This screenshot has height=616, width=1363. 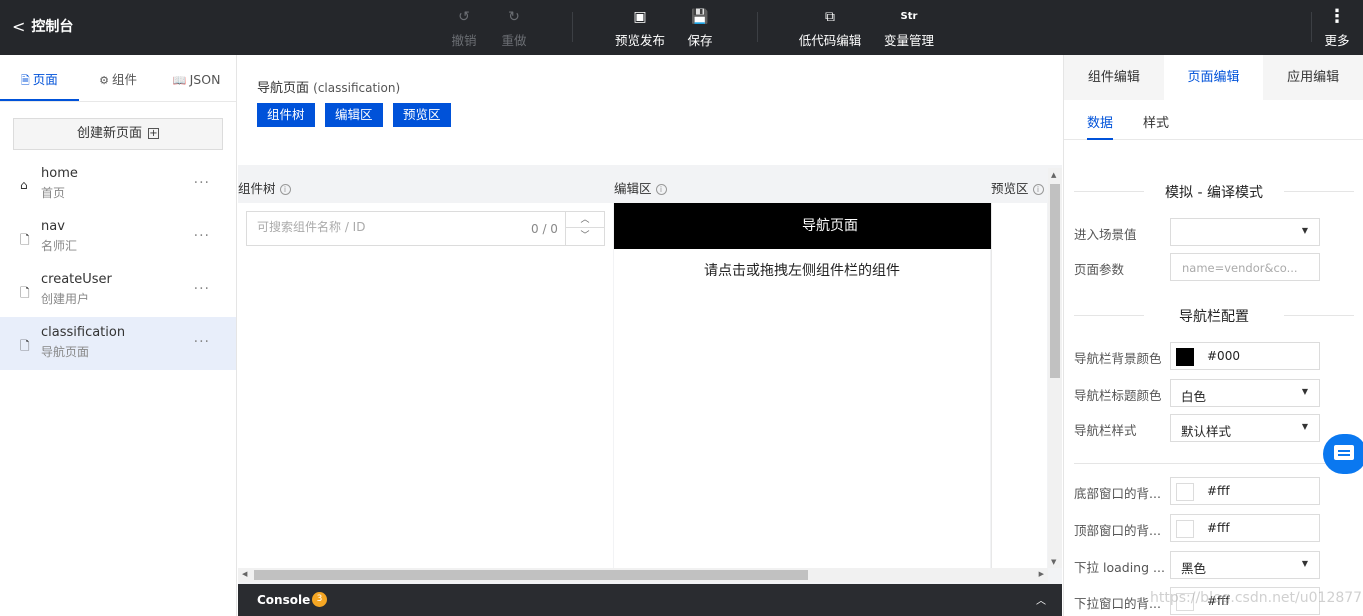 I want to click on preview-publish-button: ▣ 预览发布, so click(x=640, y=28).